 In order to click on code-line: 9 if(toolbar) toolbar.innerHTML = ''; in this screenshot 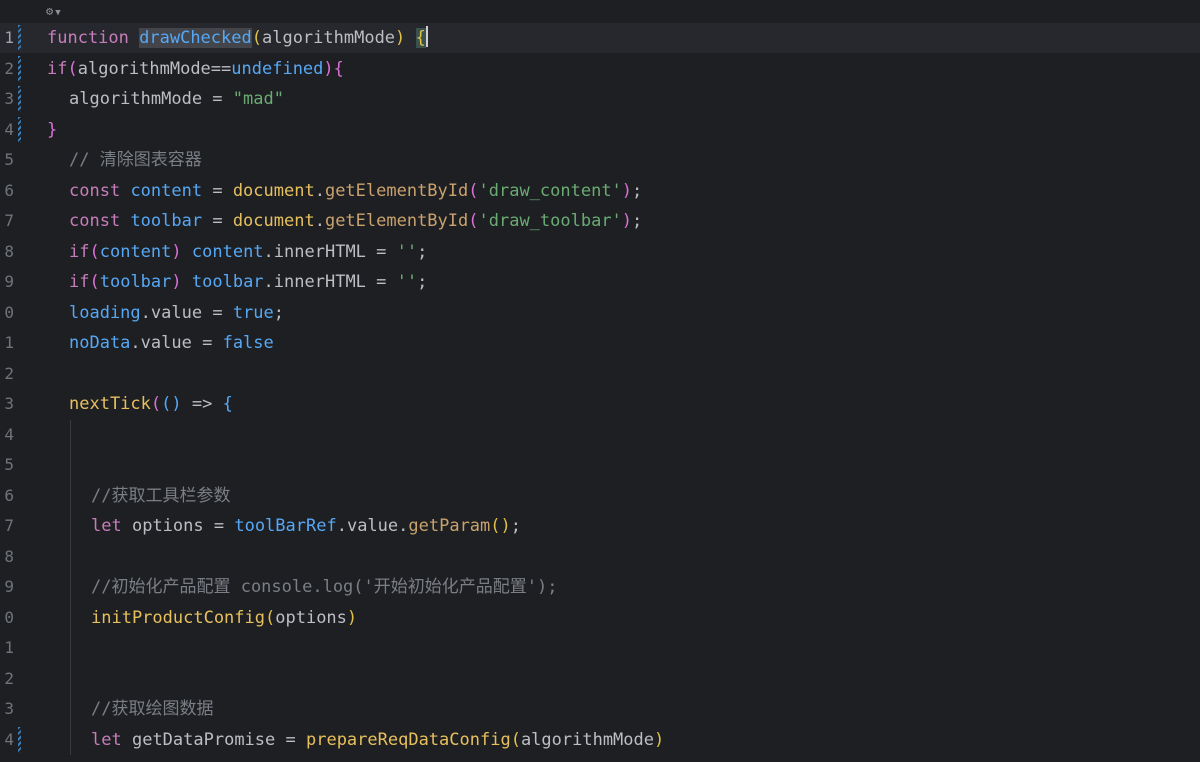, I will do `click(600, 282)`.